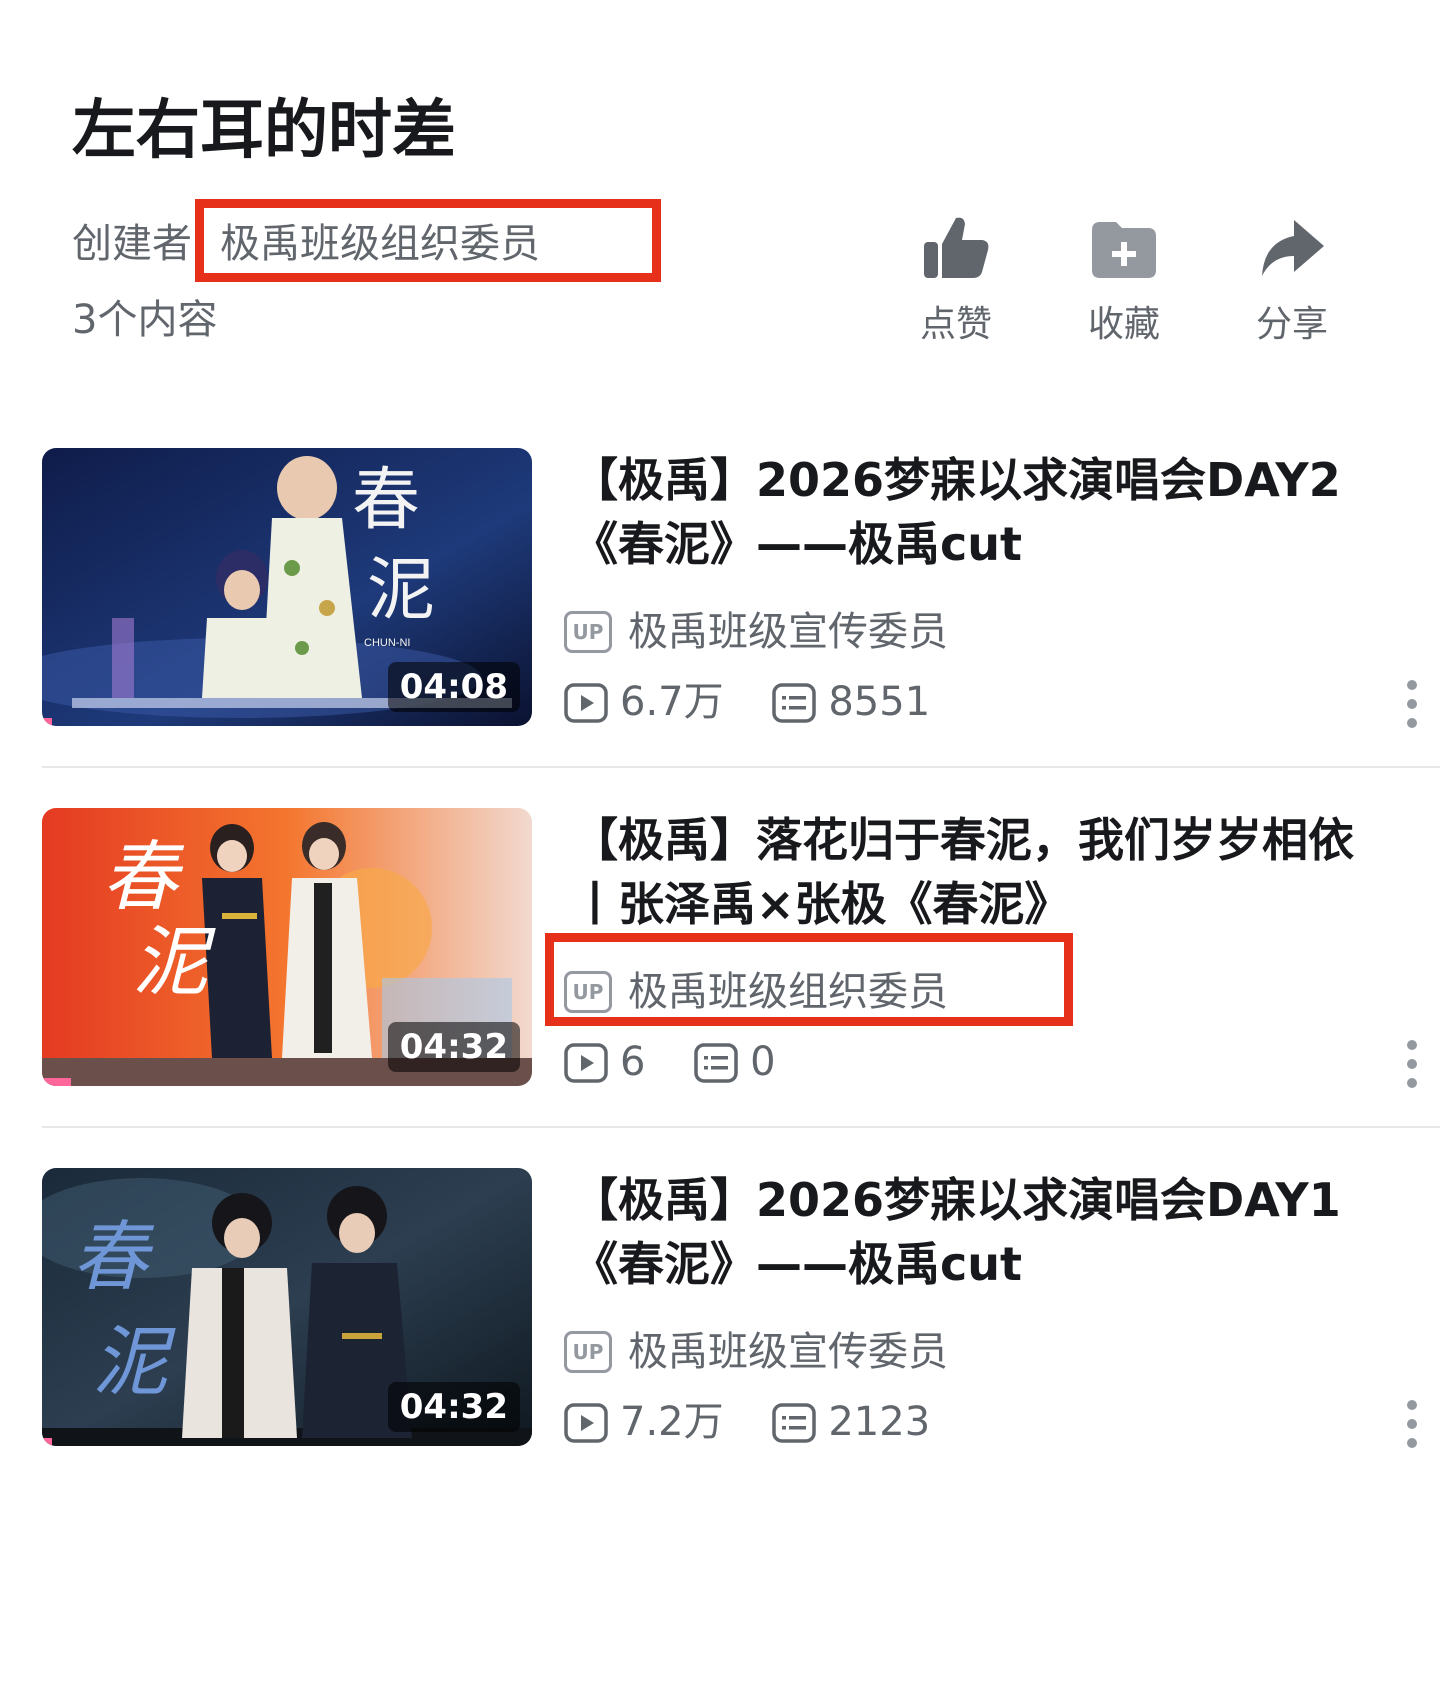  Describe the element at coordinates (633, 1062) in the screenshot. I see `view-count-value: 6` at that location.